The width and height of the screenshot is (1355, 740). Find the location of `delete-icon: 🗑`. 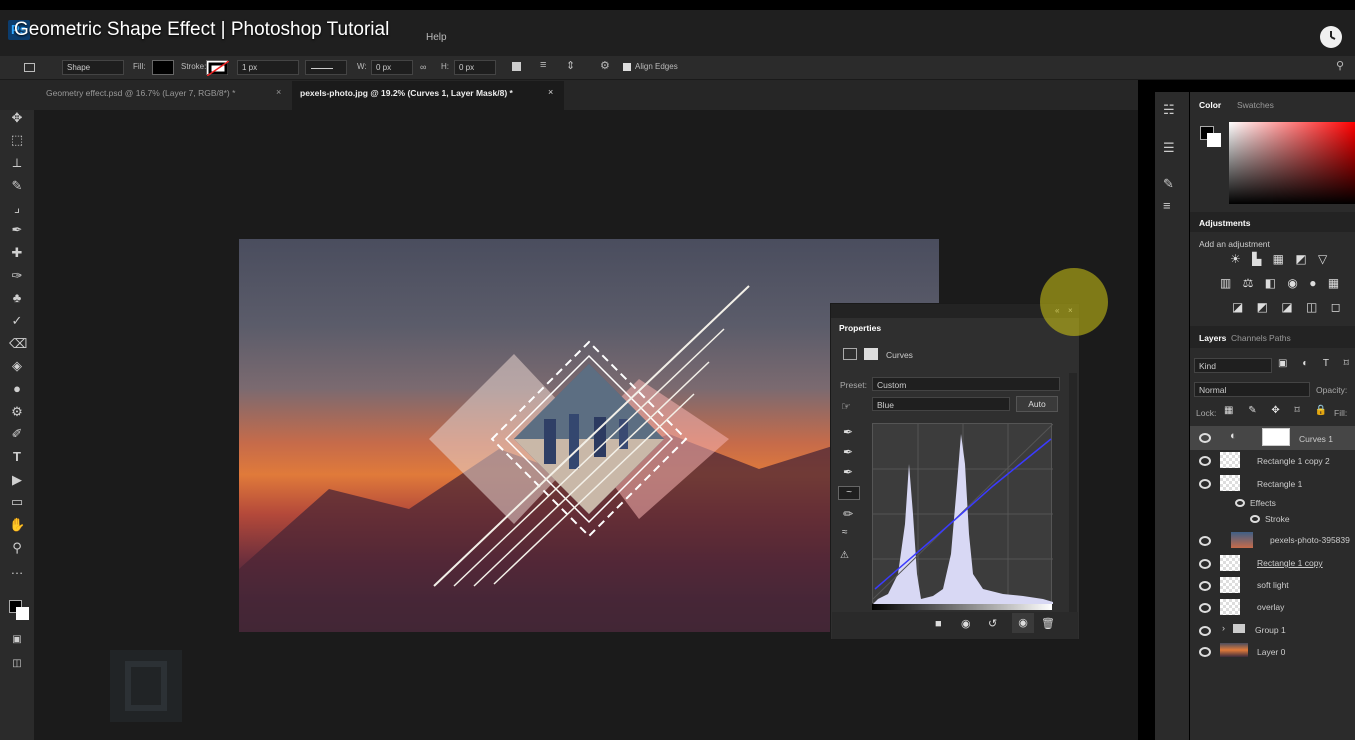

delete-icon: 🗑 is located at coordinates (1048, 623).